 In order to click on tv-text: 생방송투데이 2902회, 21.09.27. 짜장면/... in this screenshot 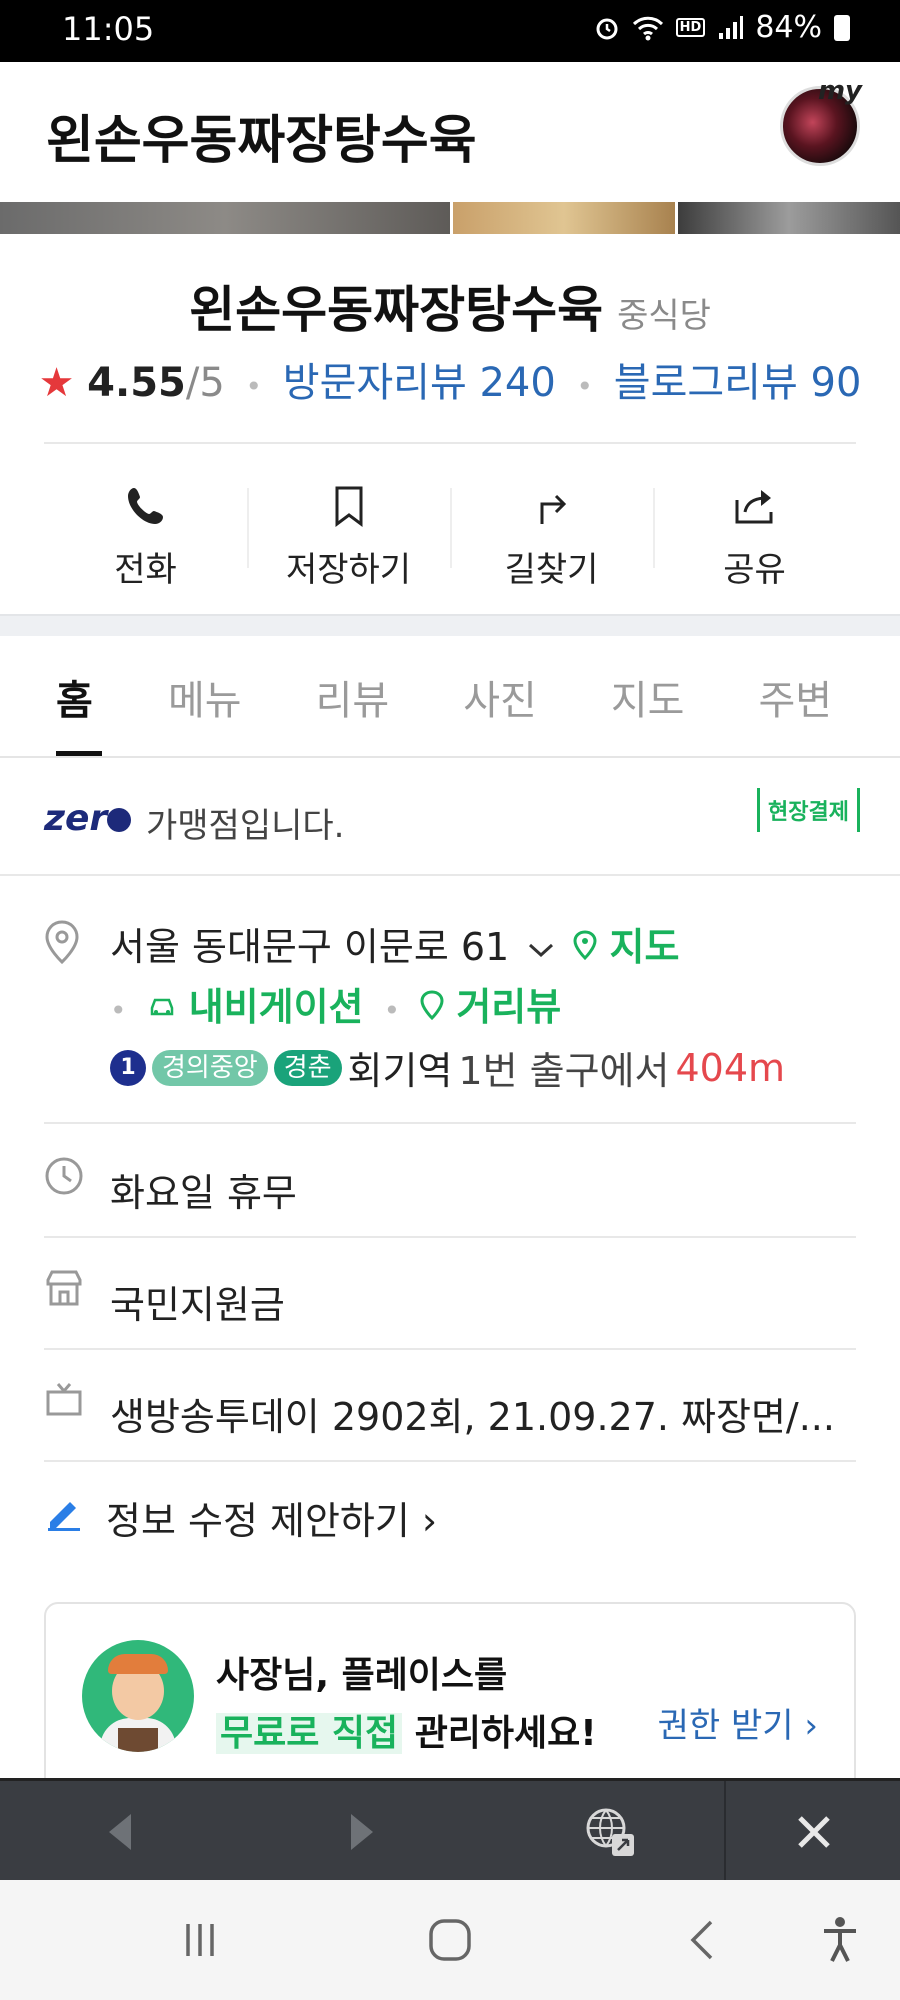, I will do `click(472, 1417)`.